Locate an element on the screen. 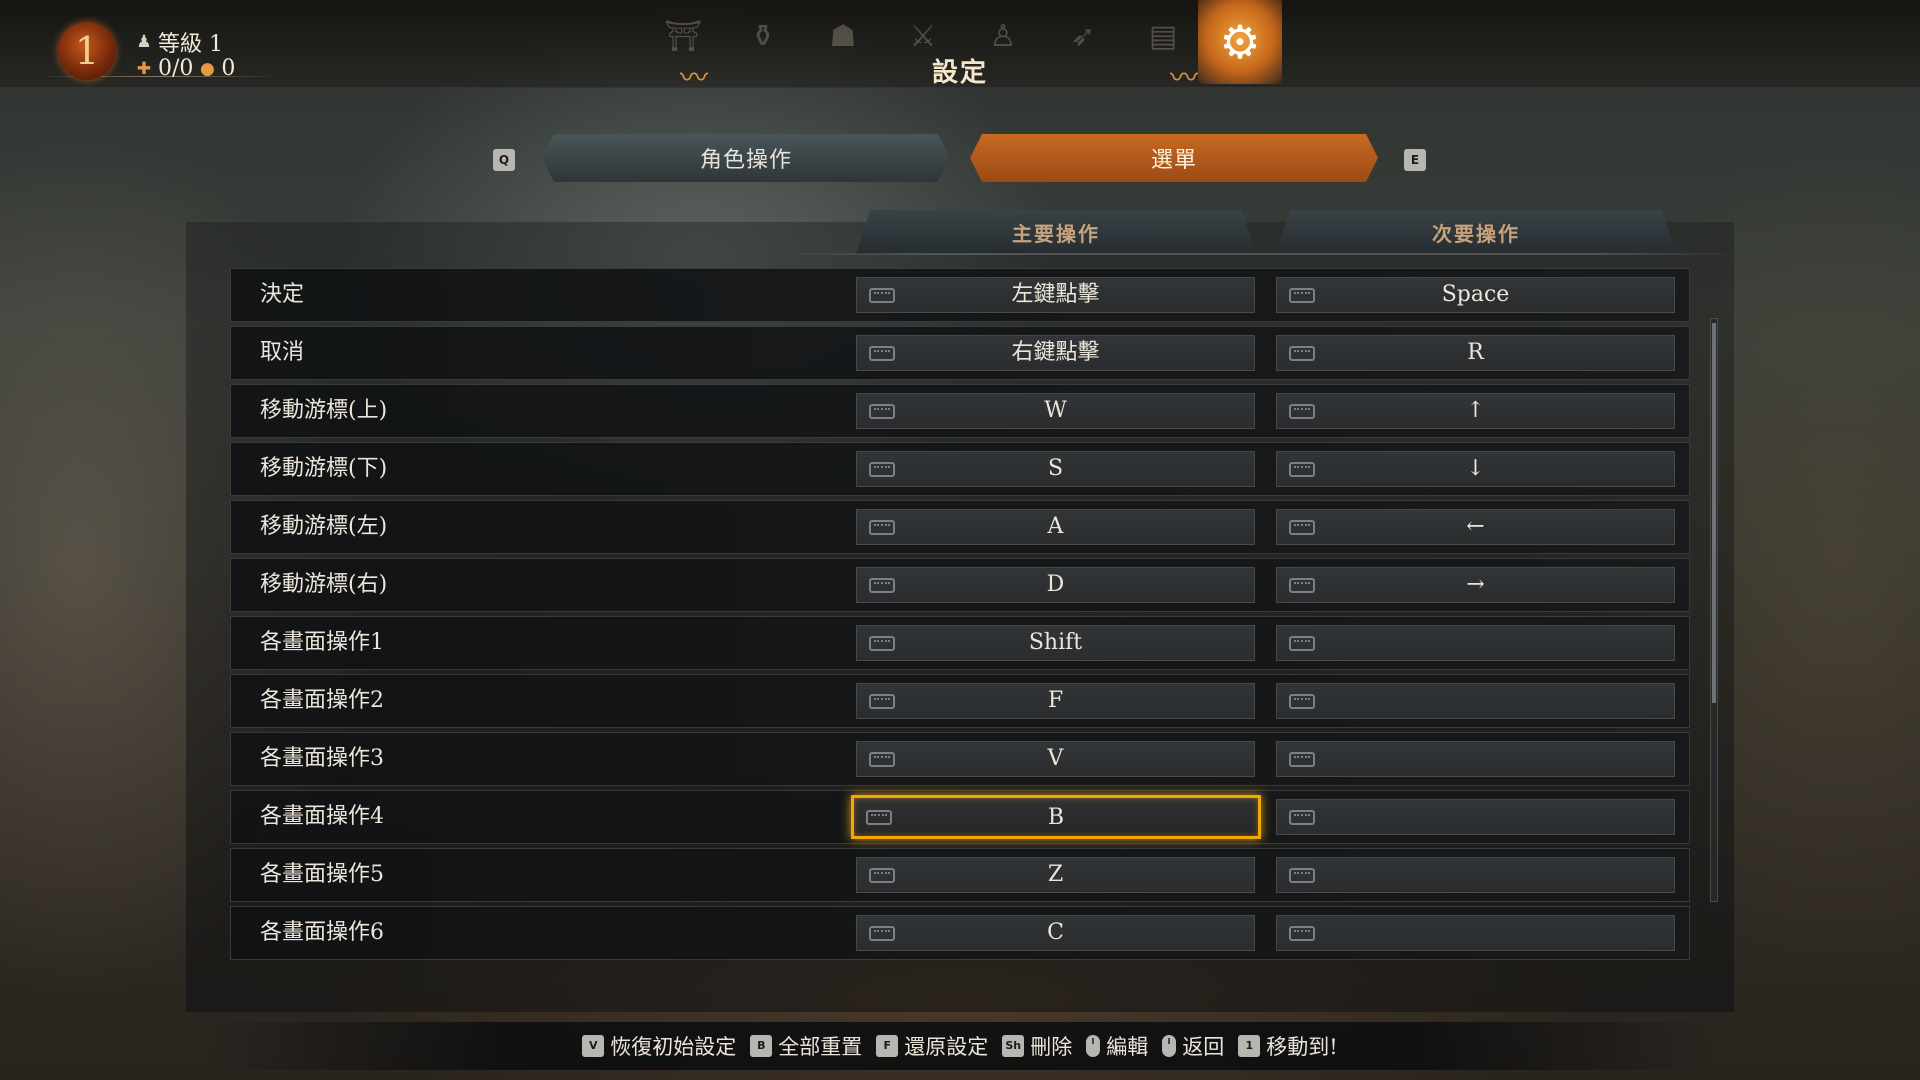 The height and width of the screenshot is (1080, 1920). binding-row: 取消 右鍵點擊 R is located at coordinates (960, 353).